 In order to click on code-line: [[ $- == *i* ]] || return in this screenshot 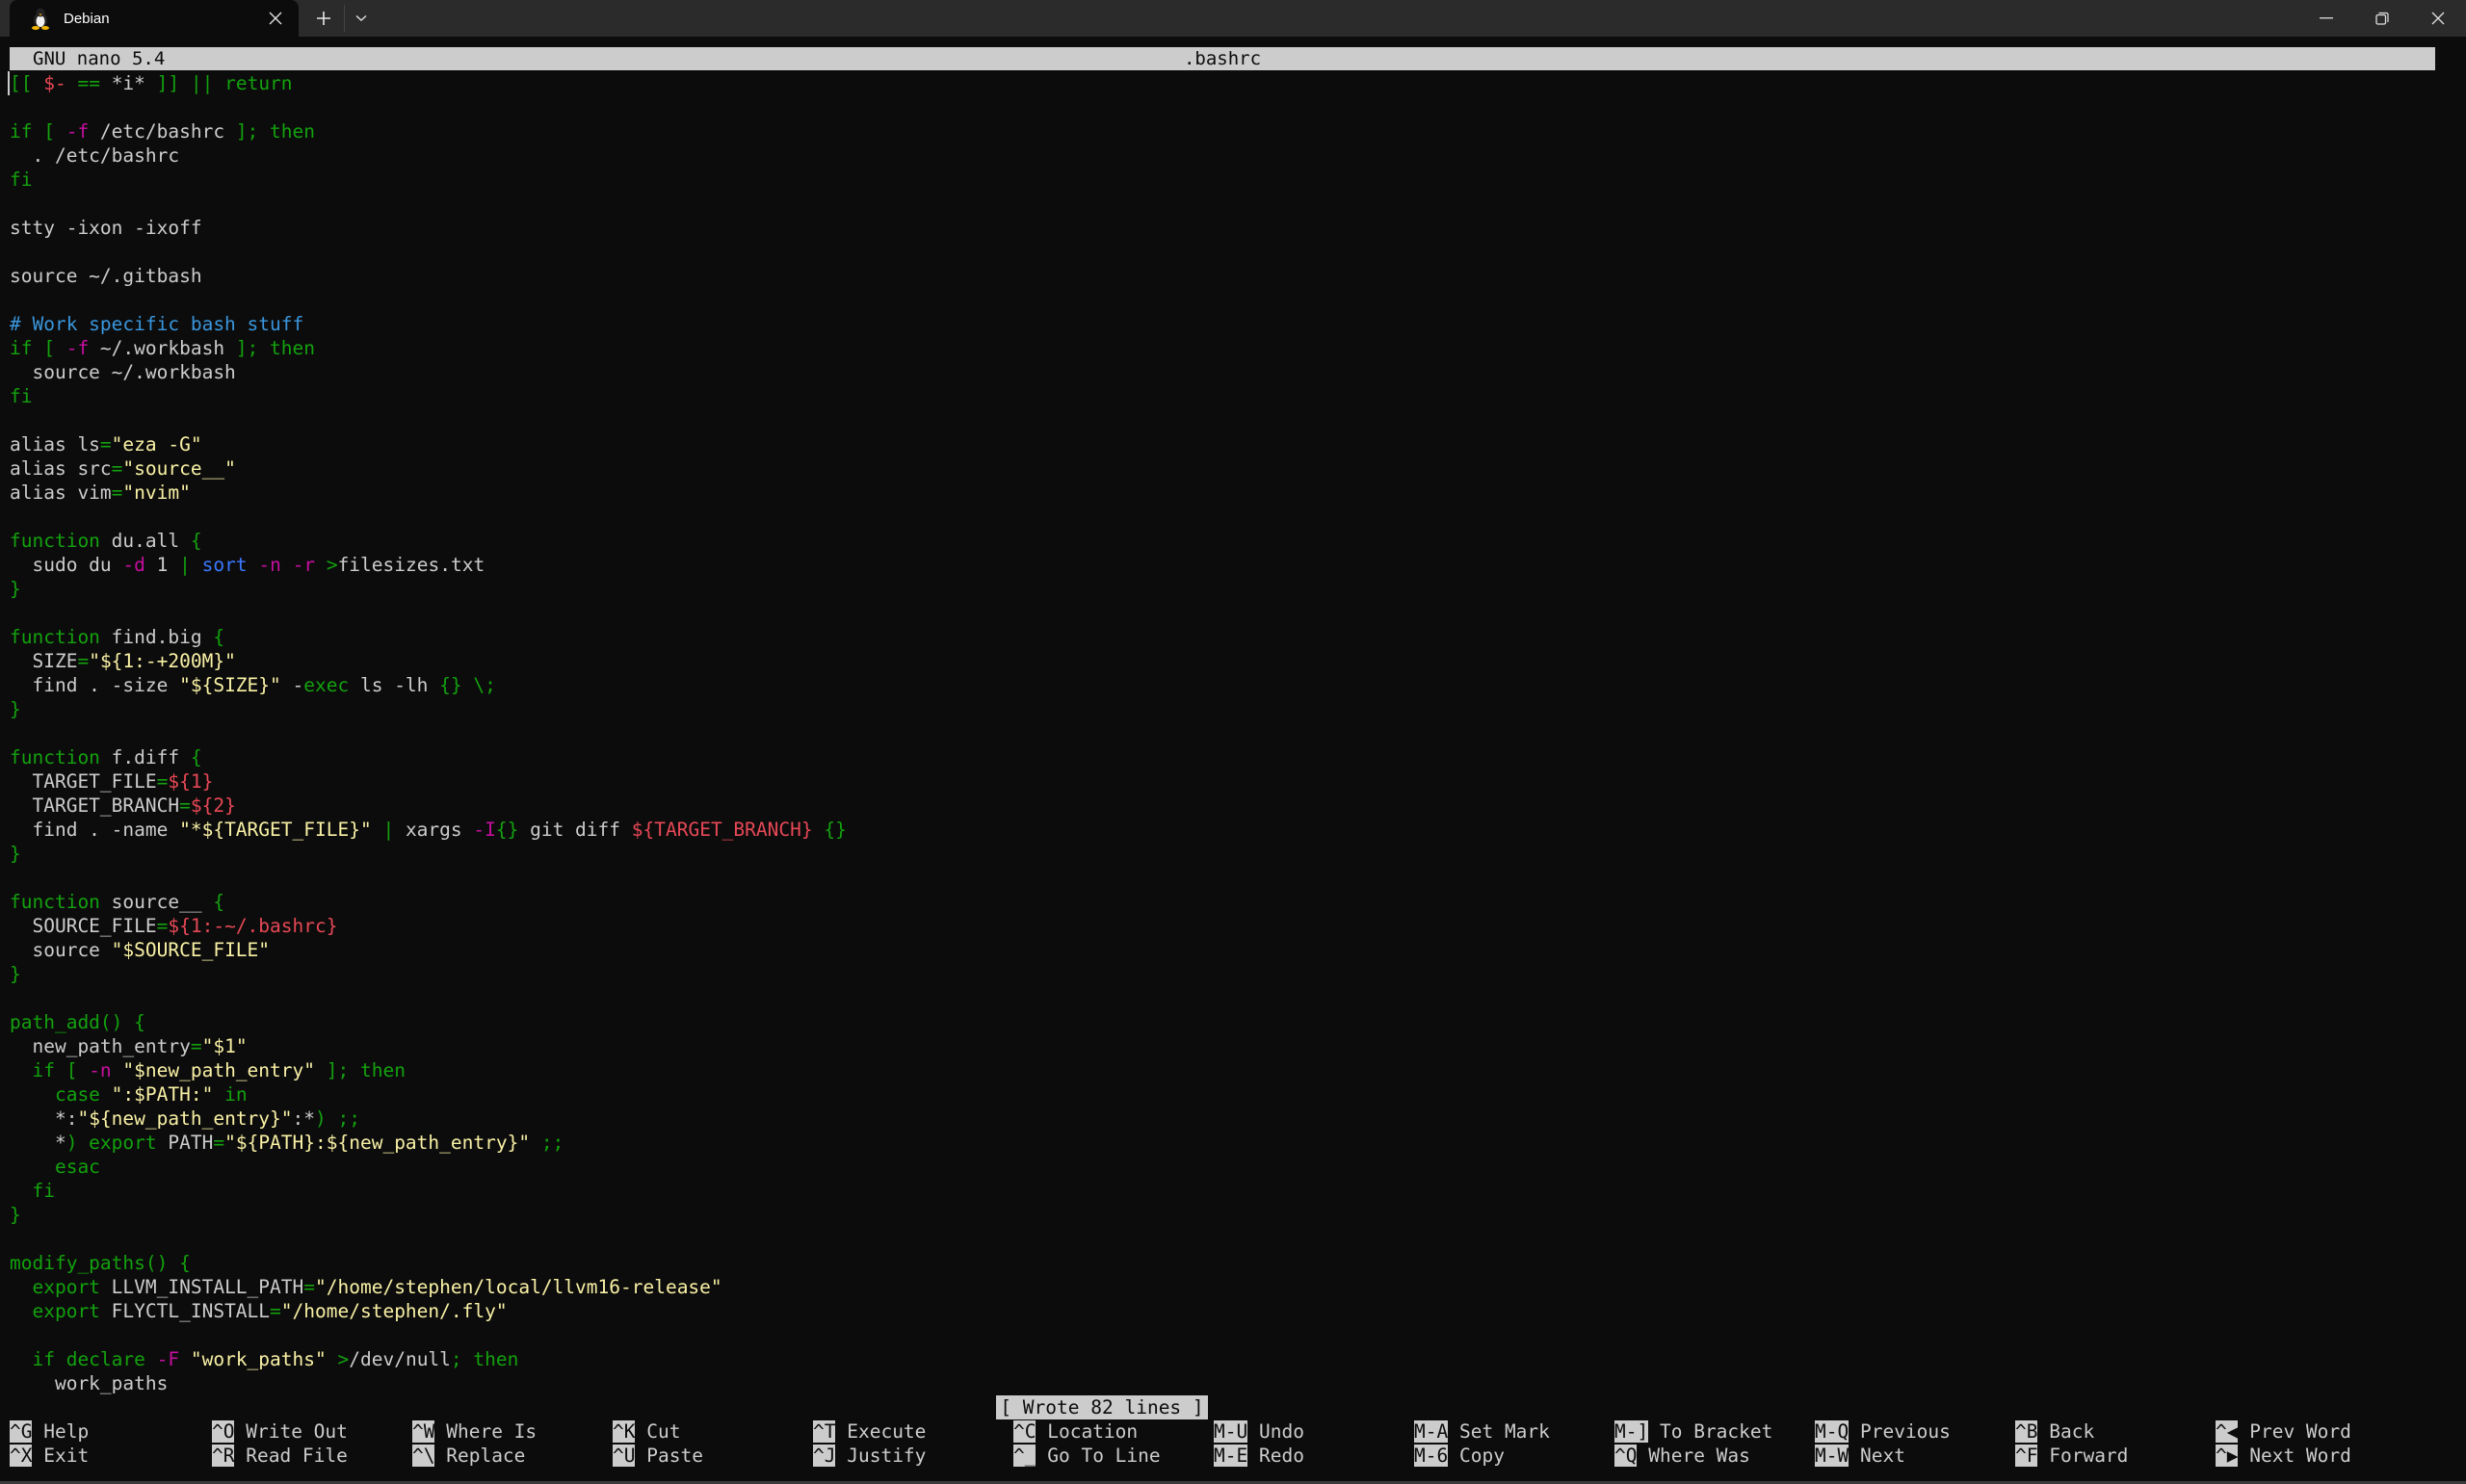, I will do `click(427, 83)`.